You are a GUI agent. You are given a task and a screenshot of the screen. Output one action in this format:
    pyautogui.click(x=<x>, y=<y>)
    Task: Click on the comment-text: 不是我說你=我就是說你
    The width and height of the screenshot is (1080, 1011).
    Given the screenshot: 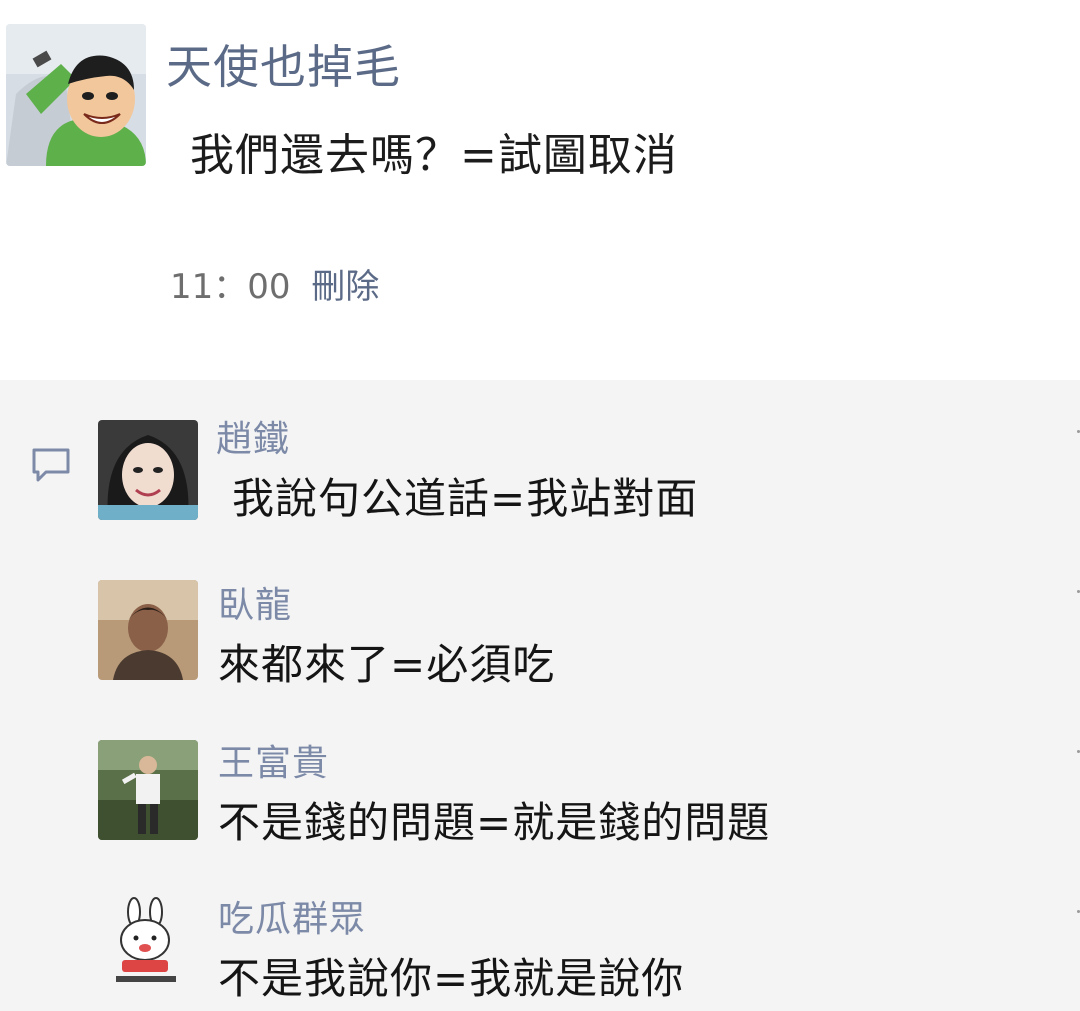 What is the action you would take?
    pyautogui.click(x=451, y=978)
    